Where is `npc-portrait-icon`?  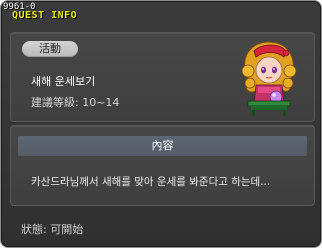
npc-portrait-icon is located at coordinates (269, 78).